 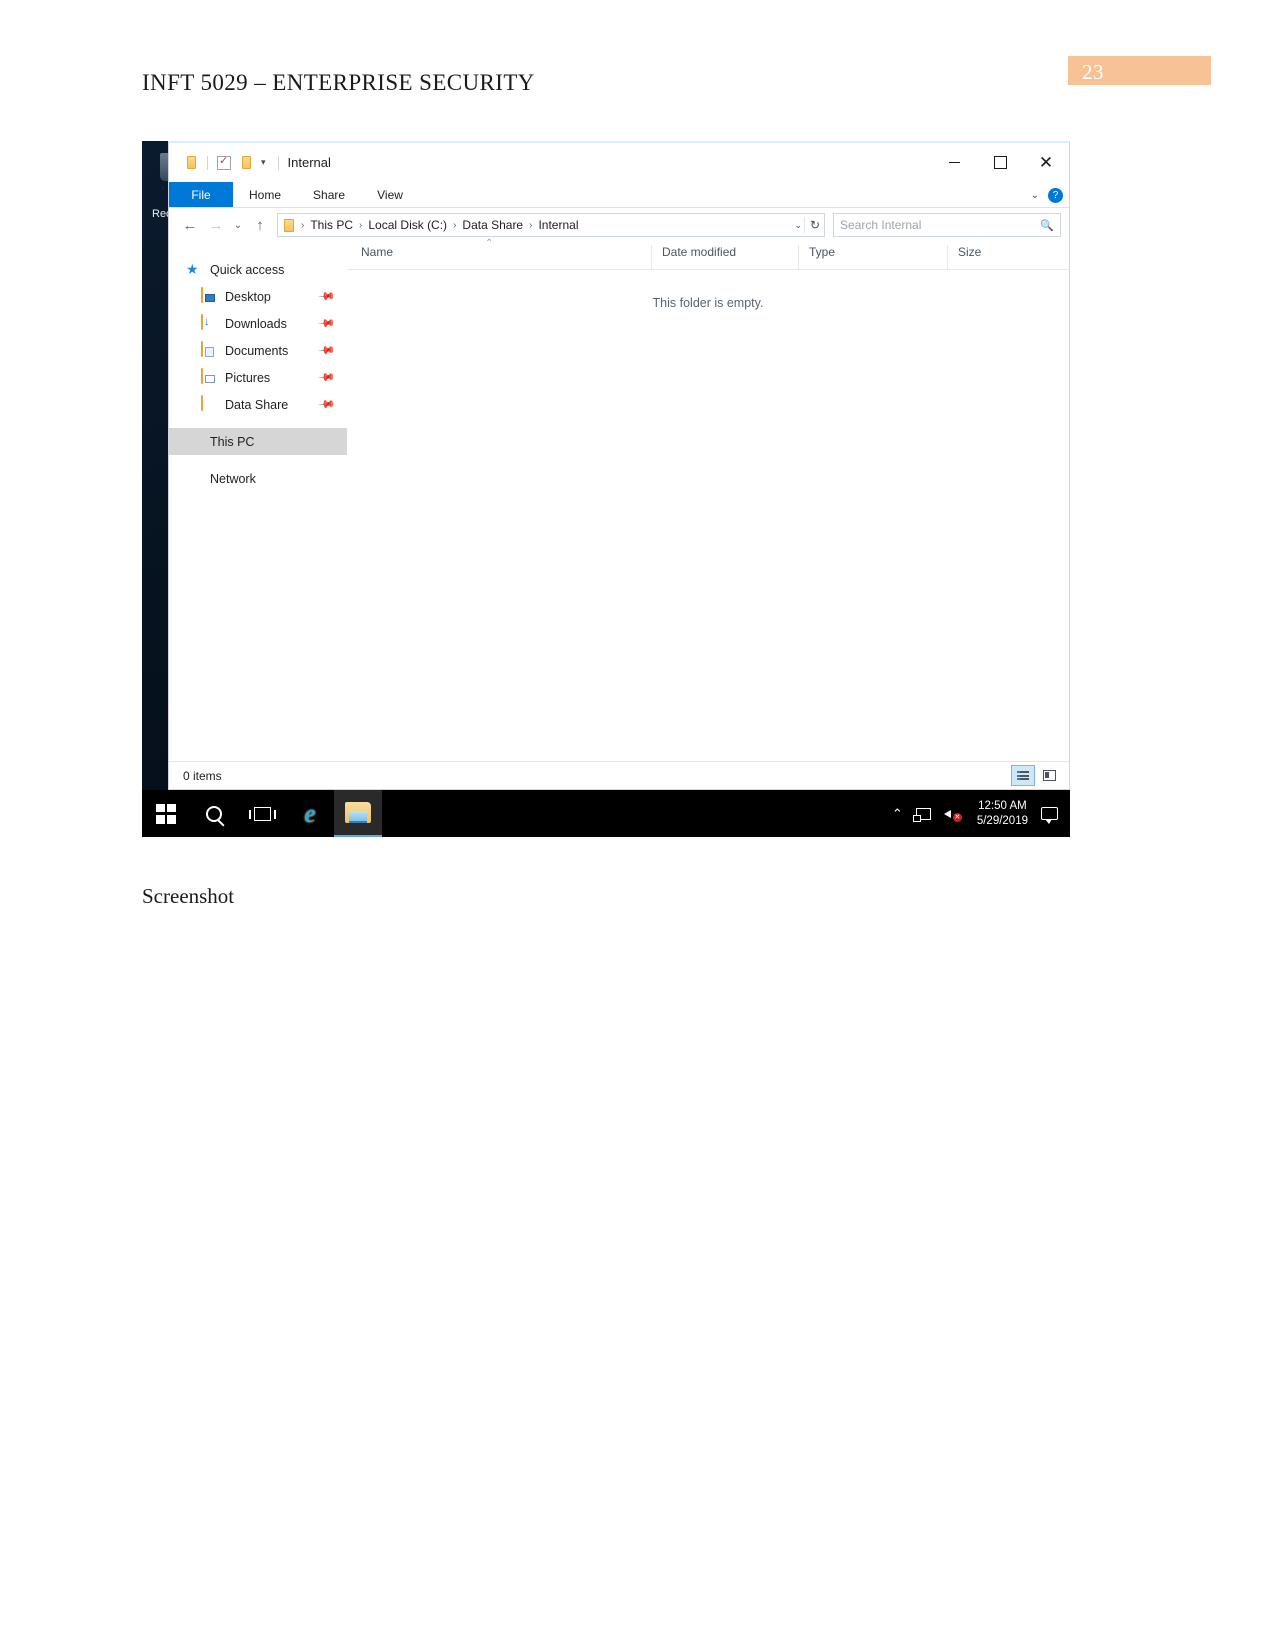 I want to click on sidebar-item-this-pc: This PC, so click(x=258, y=441).